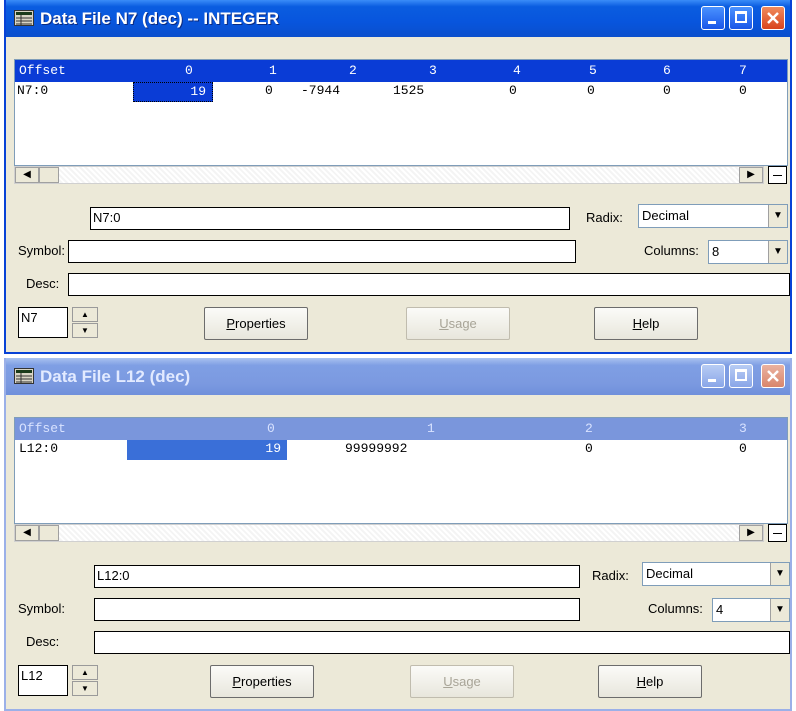 The image size is (796, 711). What do you see at coordinates (398, 18) in the screenshot?
I see `title-bar: Data File N7 (dec) -- INTEGER` at bounding box center [398, 18].